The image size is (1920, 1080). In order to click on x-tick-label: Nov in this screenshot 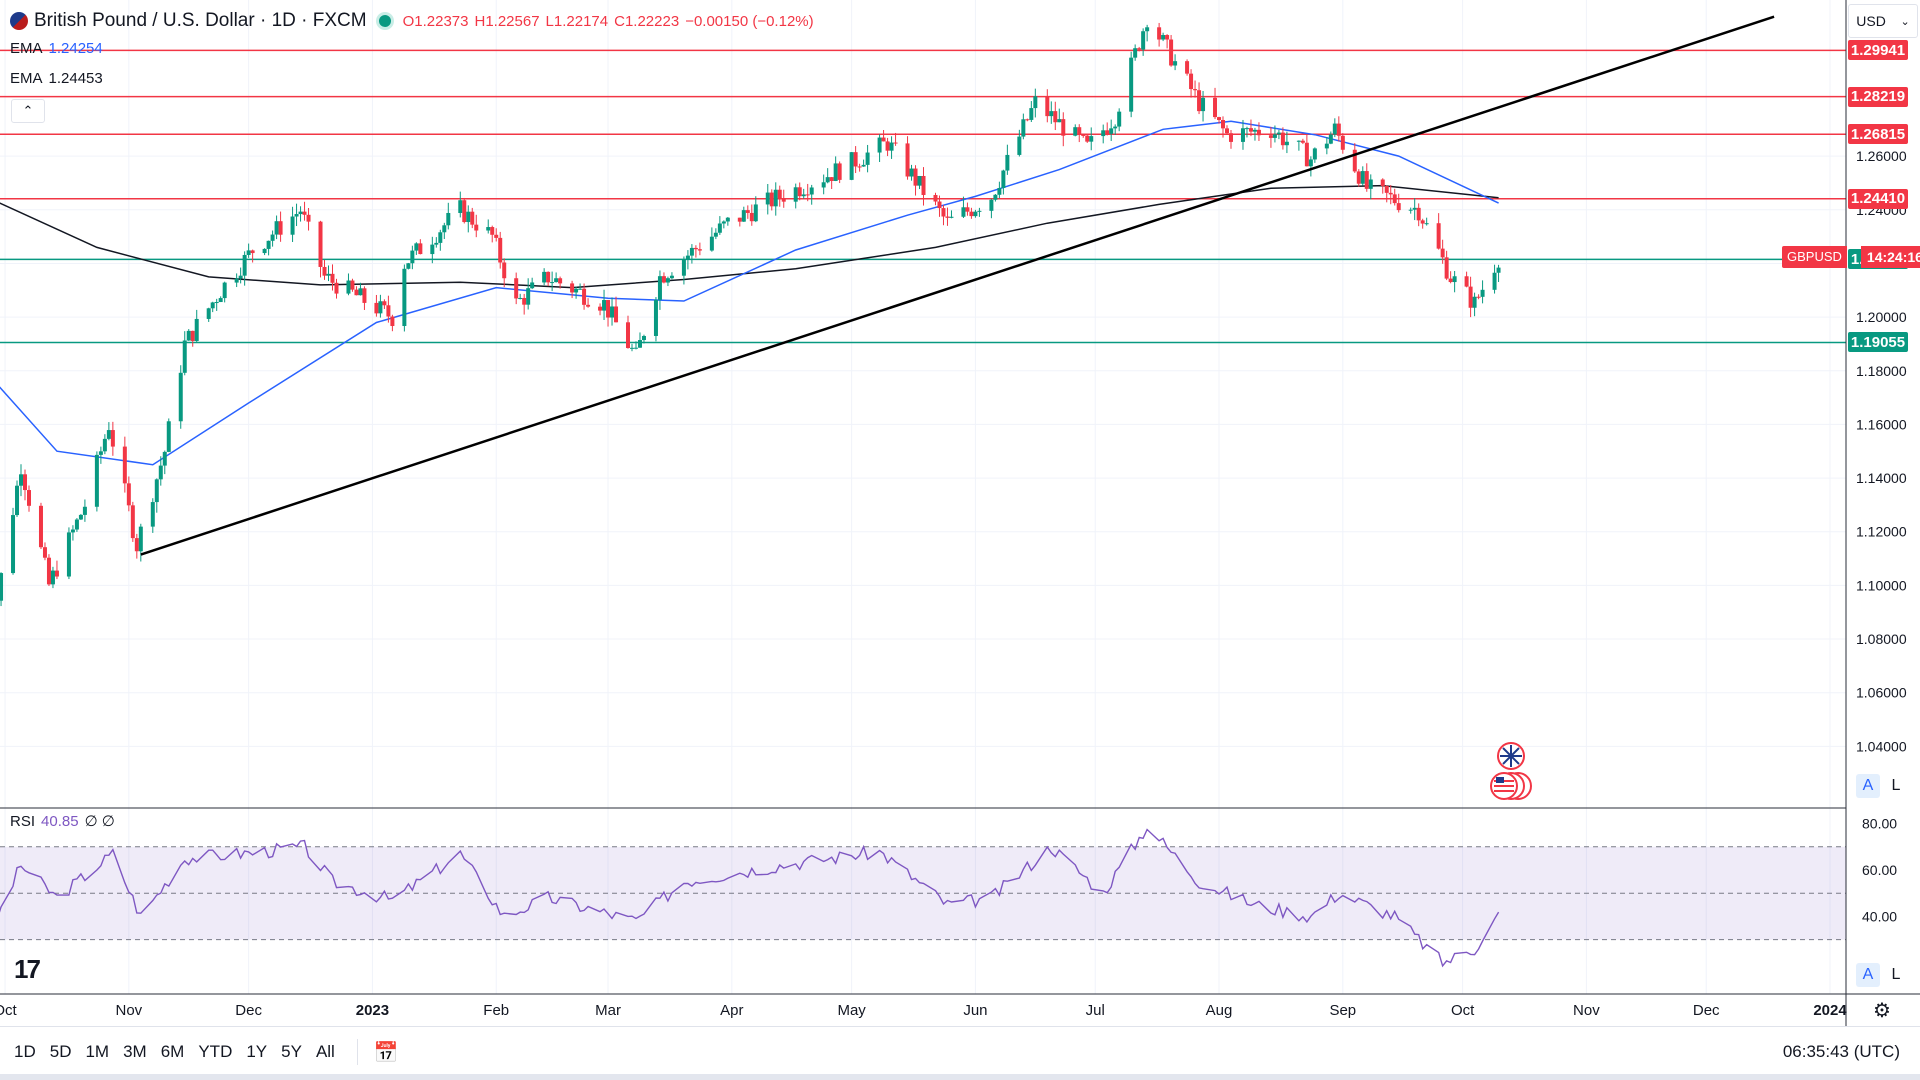, I will do `click(128, 1010)`.